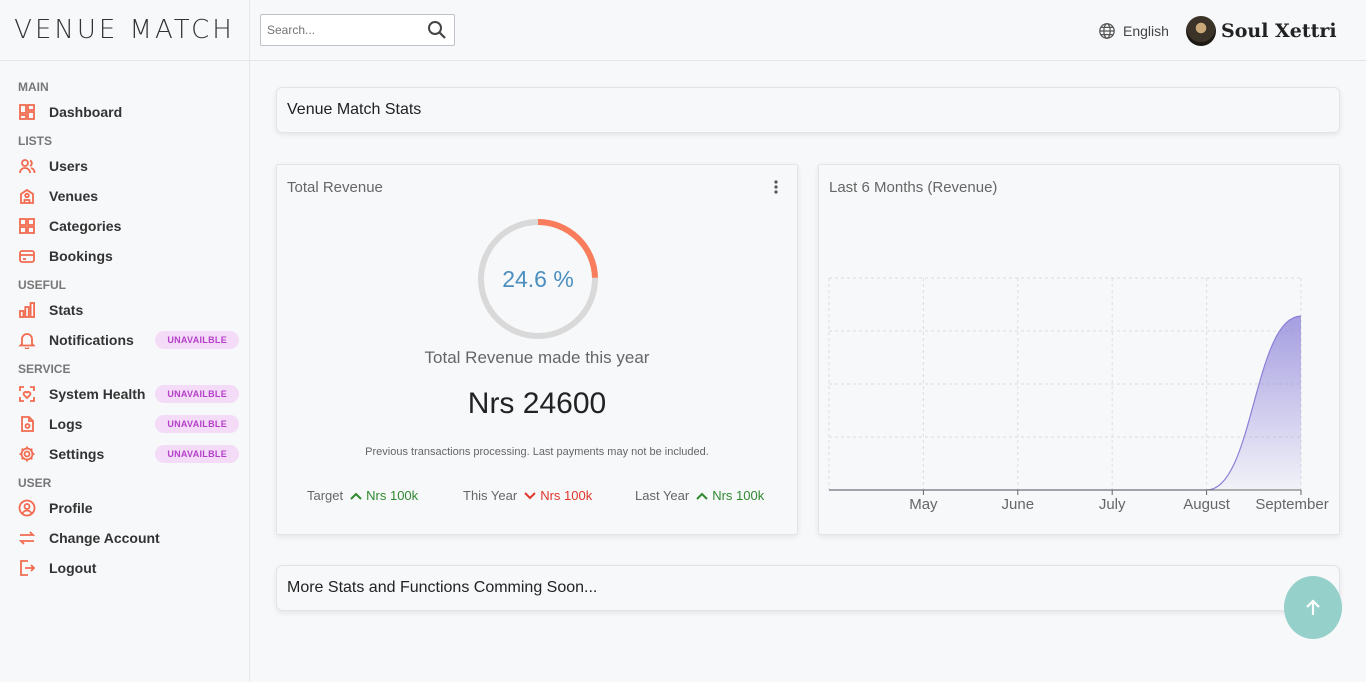 This screenshot has height=682, width=1366. Describe the element at coordinates (77, 454) in the screenshot. I see `sidebar-item-label: Settings` at that location.